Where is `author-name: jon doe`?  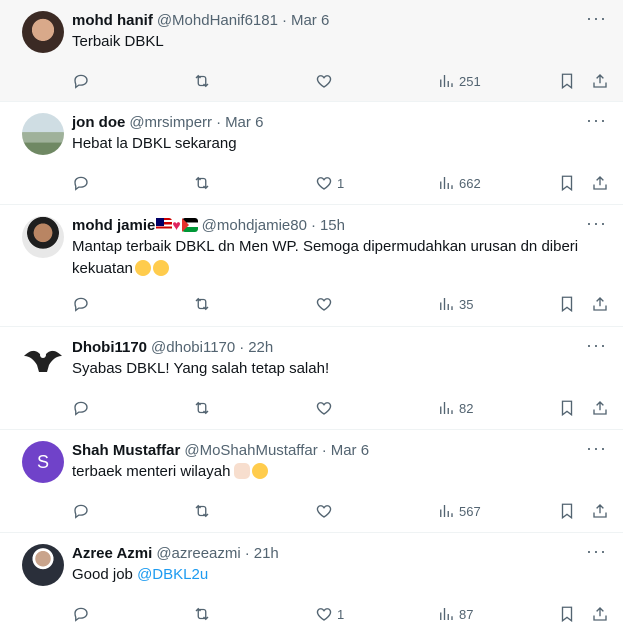 author-name: jon doe is located at coordinates (98, 122).